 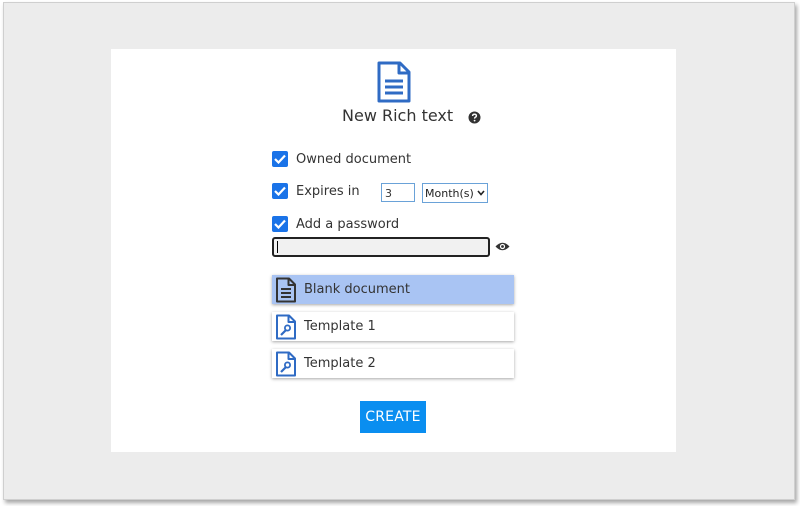 What do you see at coordinates (286, 289) in the screenshot?
I see `document-lines-icon` at bounding box center [286, 289].